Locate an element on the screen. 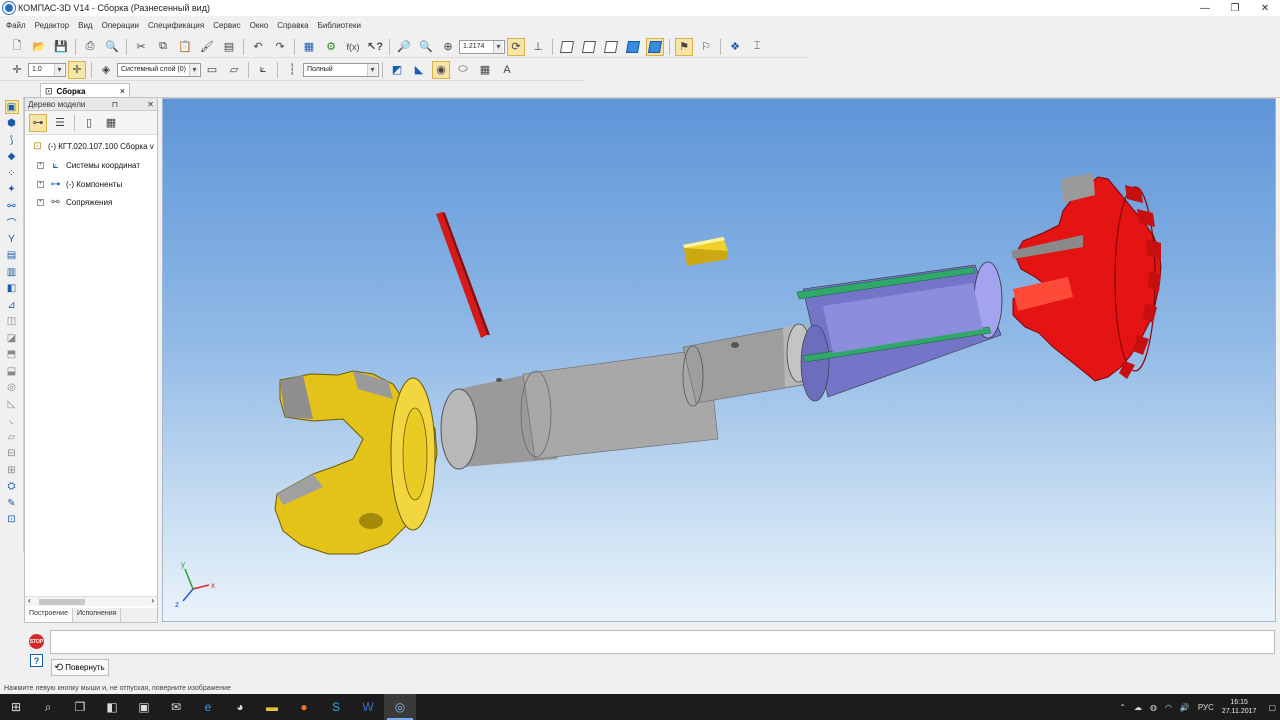 Image resolution: width=1280 pixels, height=720 pixels. elements-icon: ◧ is located at coordinates (12, 289).